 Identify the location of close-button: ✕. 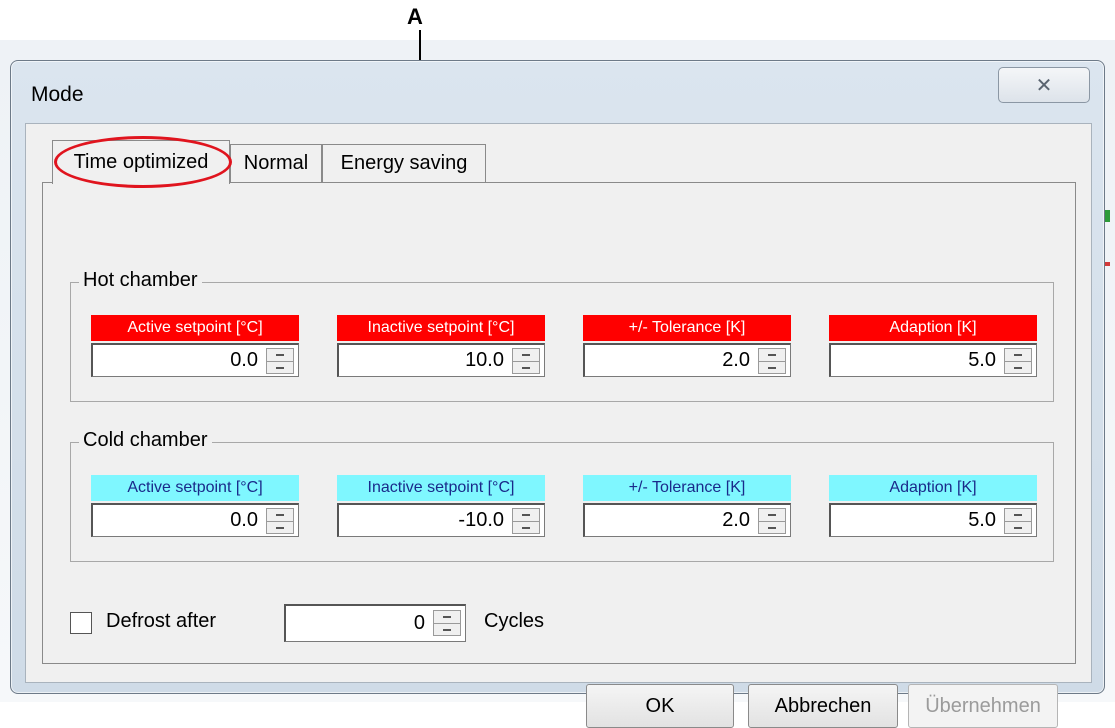
(1044, 85).